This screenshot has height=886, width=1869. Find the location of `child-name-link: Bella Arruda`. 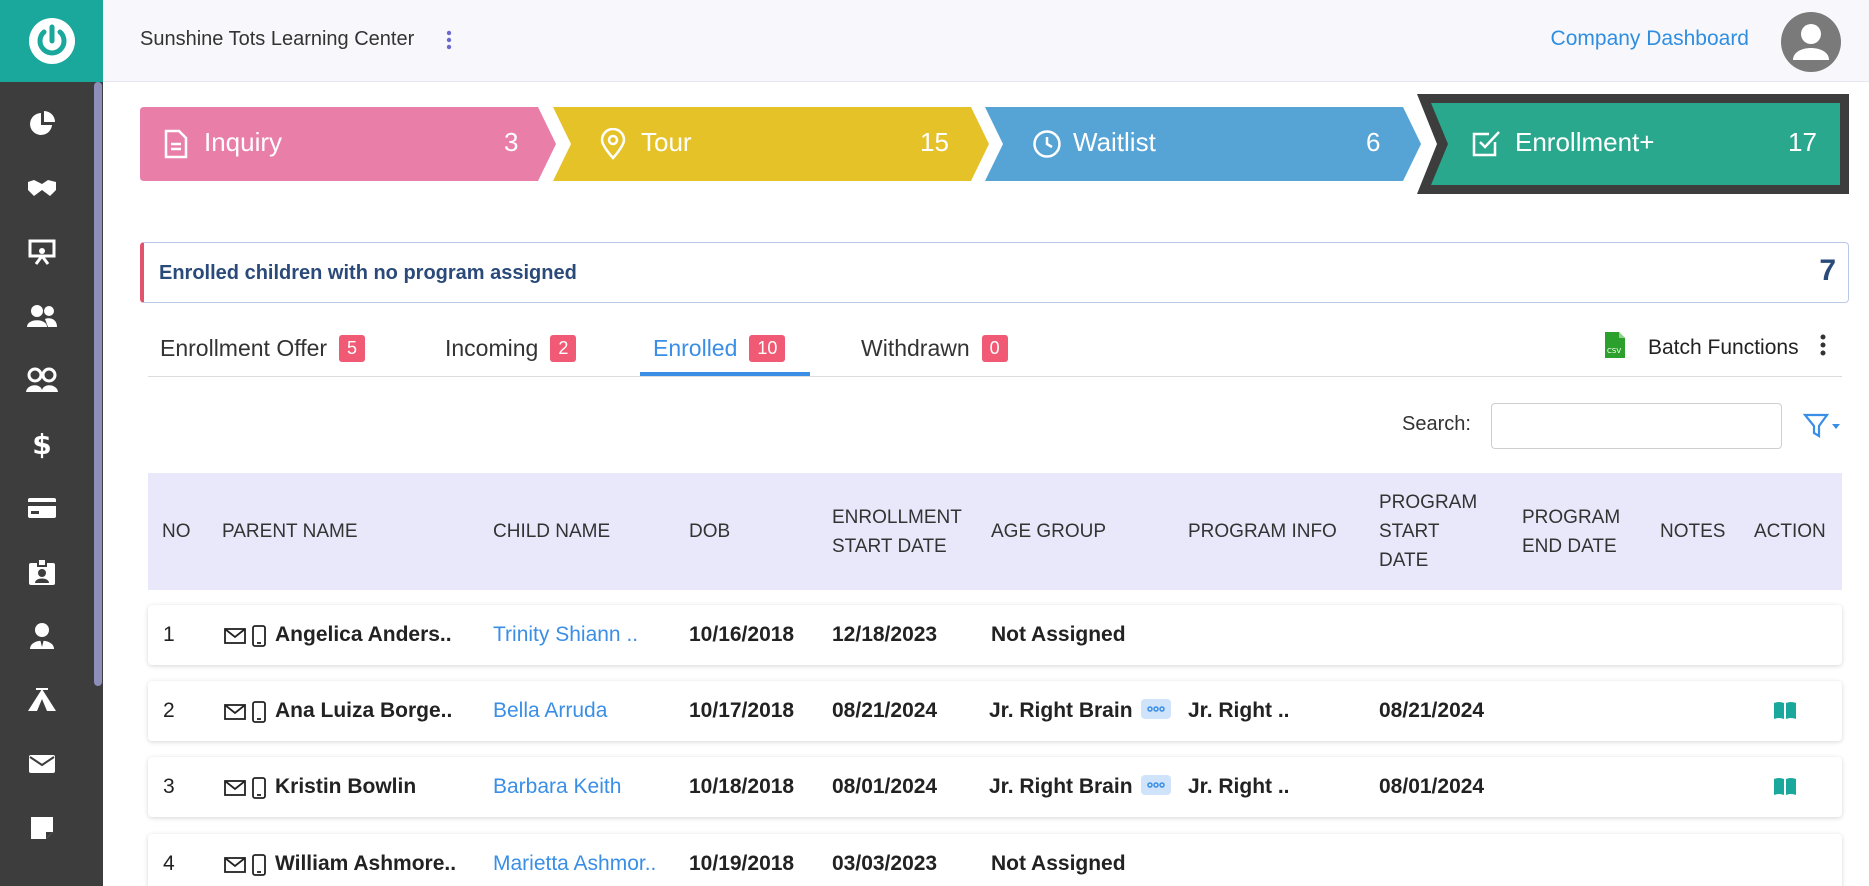

child-name-link: Bella Arruda is located at coordinates (550, 711).